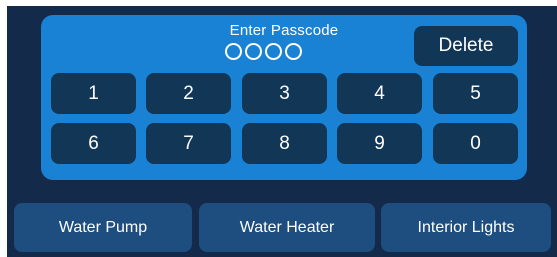 This screenshot has height=257, width=557. What do you see at coordinates (93, 143) in the screenshot?
I see `key-6: 6` at bounding box center [93, 143].